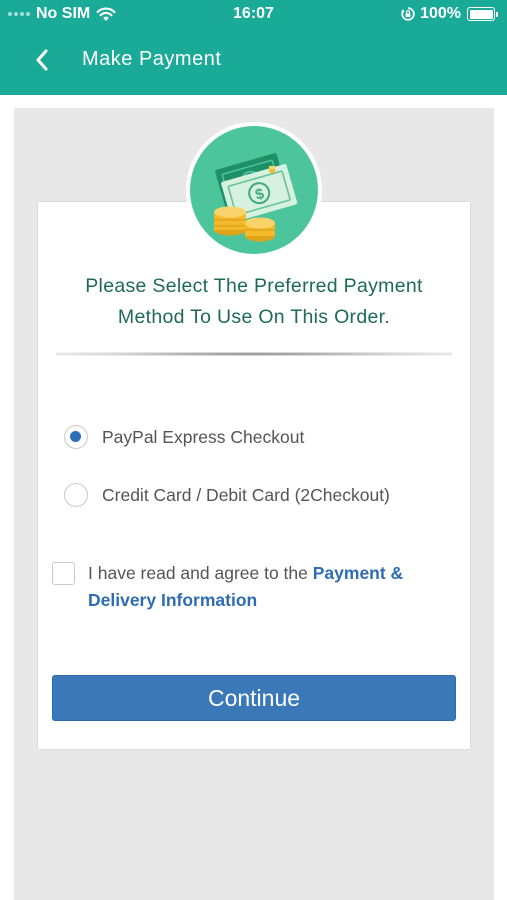  I want to click on divider, so click(254, 354).